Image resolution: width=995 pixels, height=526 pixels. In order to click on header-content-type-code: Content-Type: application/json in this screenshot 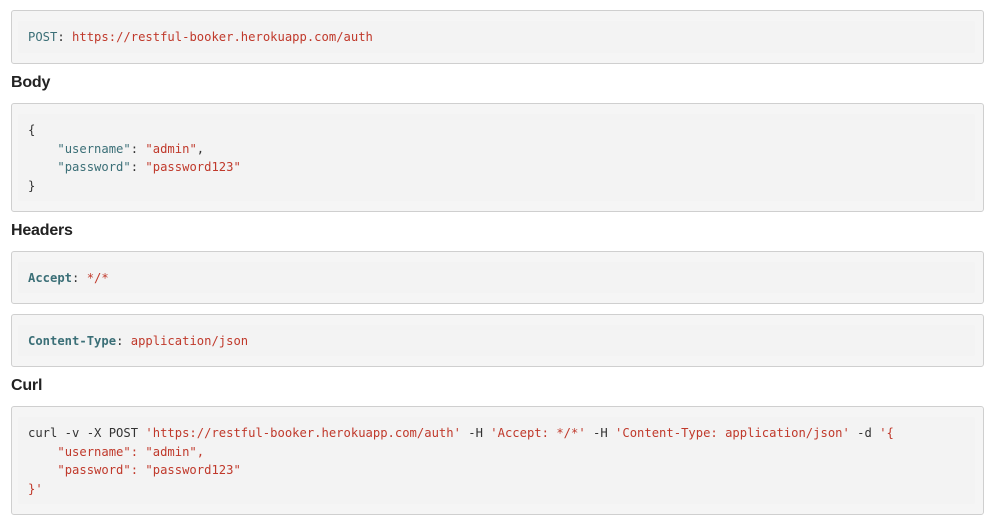, I will do `click(138, 341)`.